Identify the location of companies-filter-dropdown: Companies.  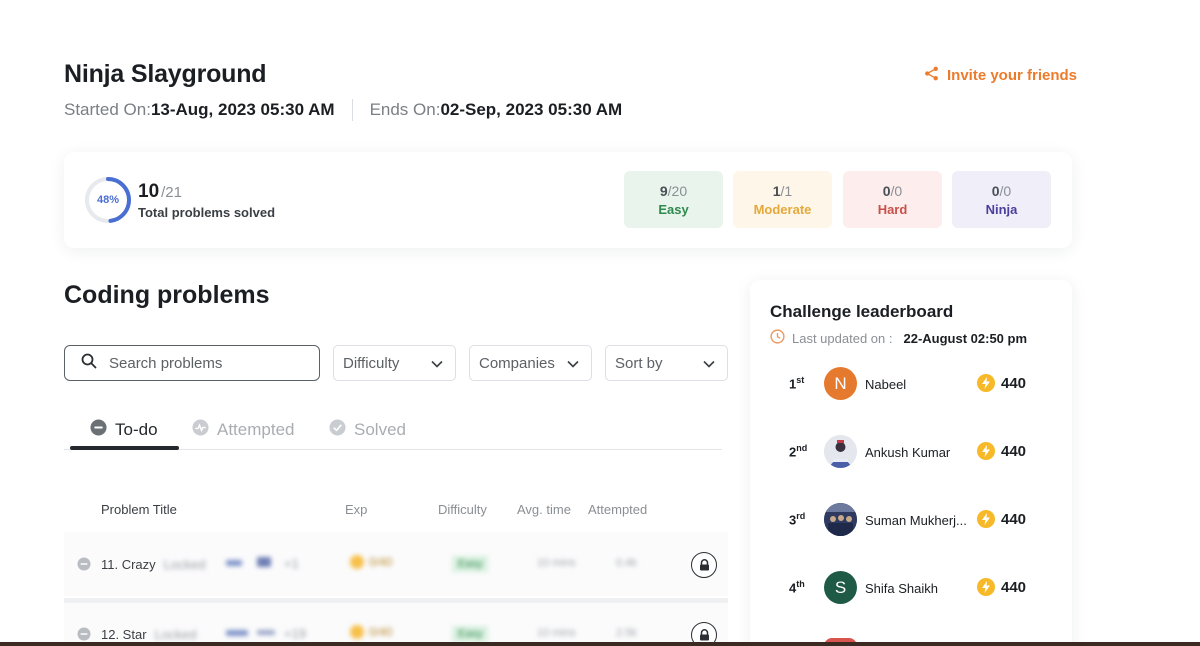
(530, 363).